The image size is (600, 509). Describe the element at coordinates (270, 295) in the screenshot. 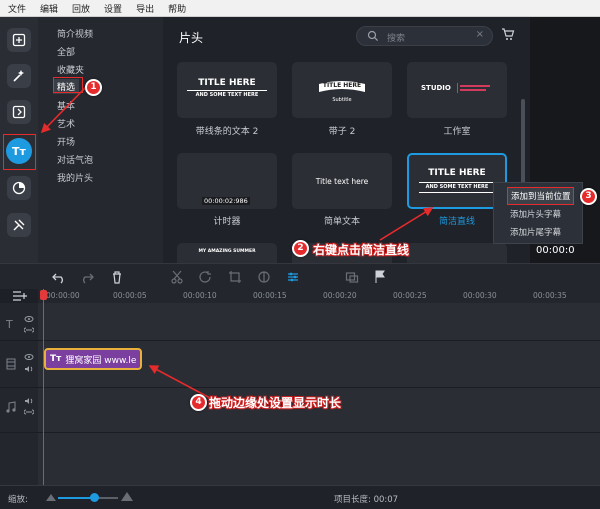

I see `ruler-tick: 00:00:15` at that location.